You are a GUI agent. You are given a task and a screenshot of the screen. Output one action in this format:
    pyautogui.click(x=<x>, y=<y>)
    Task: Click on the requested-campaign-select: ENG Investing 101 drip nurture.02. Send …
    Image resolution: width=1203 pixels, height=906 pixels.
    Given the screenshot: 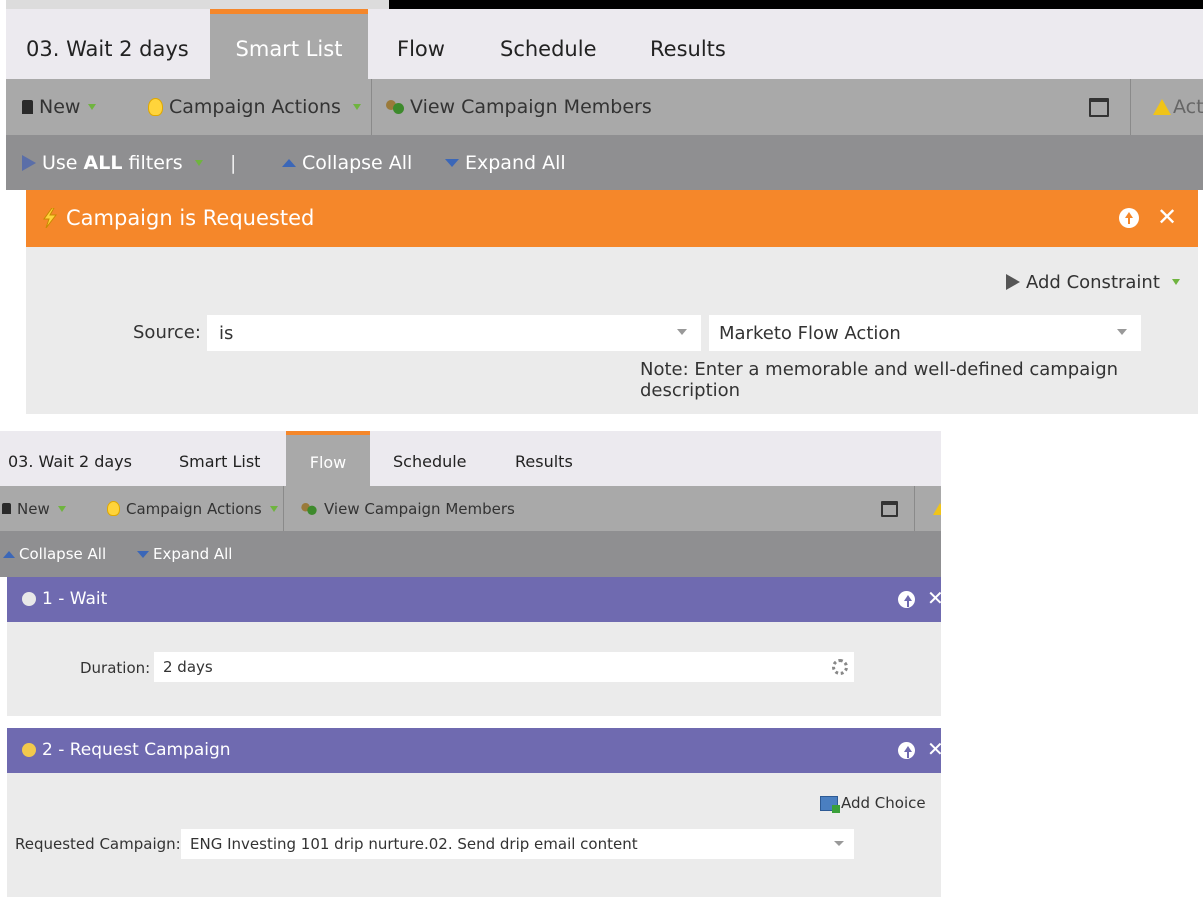 What is the action you would take?
    pyautogui.click(x=517, y=844)
    